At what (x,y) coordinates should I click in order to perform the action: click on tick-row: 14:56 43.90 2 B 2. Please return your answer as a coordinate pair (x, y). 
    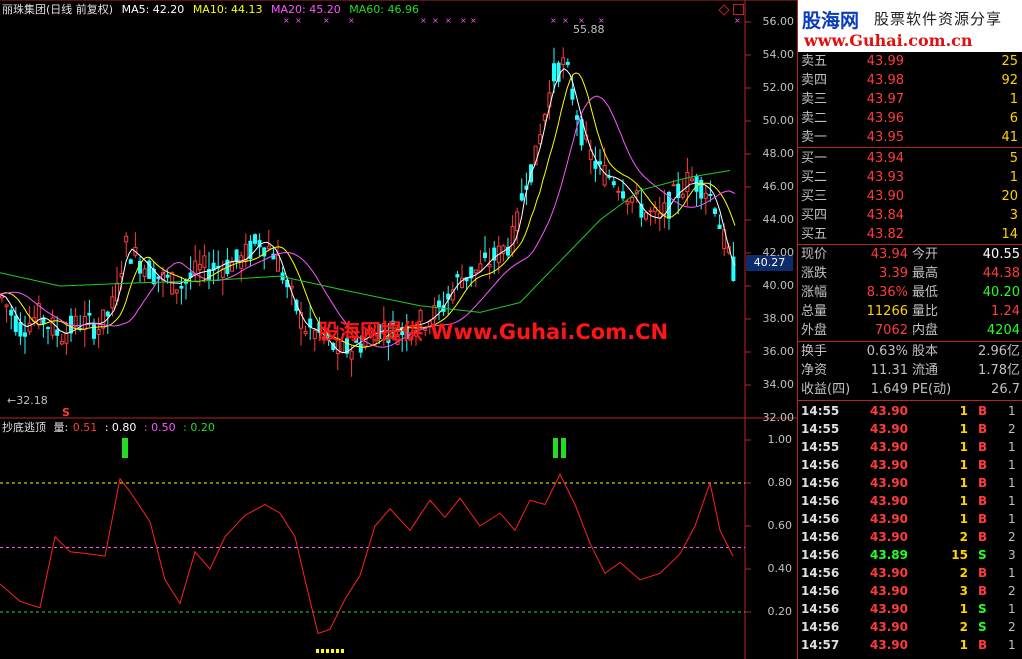
    Looking at the image, I should click on (910, 537).